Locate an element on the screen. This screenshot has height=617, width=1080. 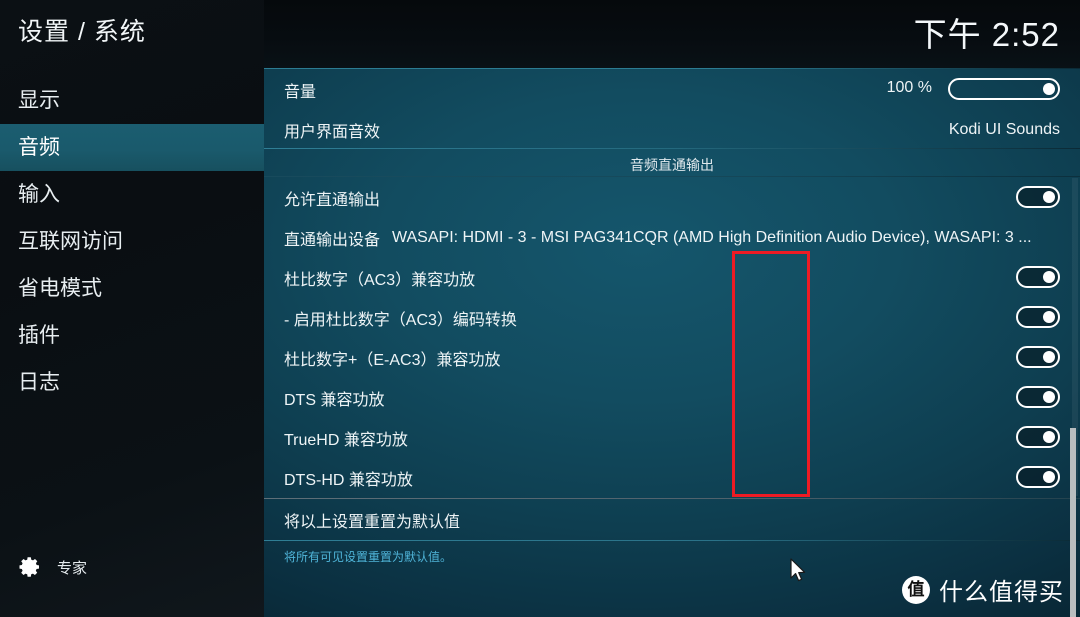
setting-label-eac3-receiver: 杜比数字+（E-AC3）兼容功放 is located at coordinates (392, 360).